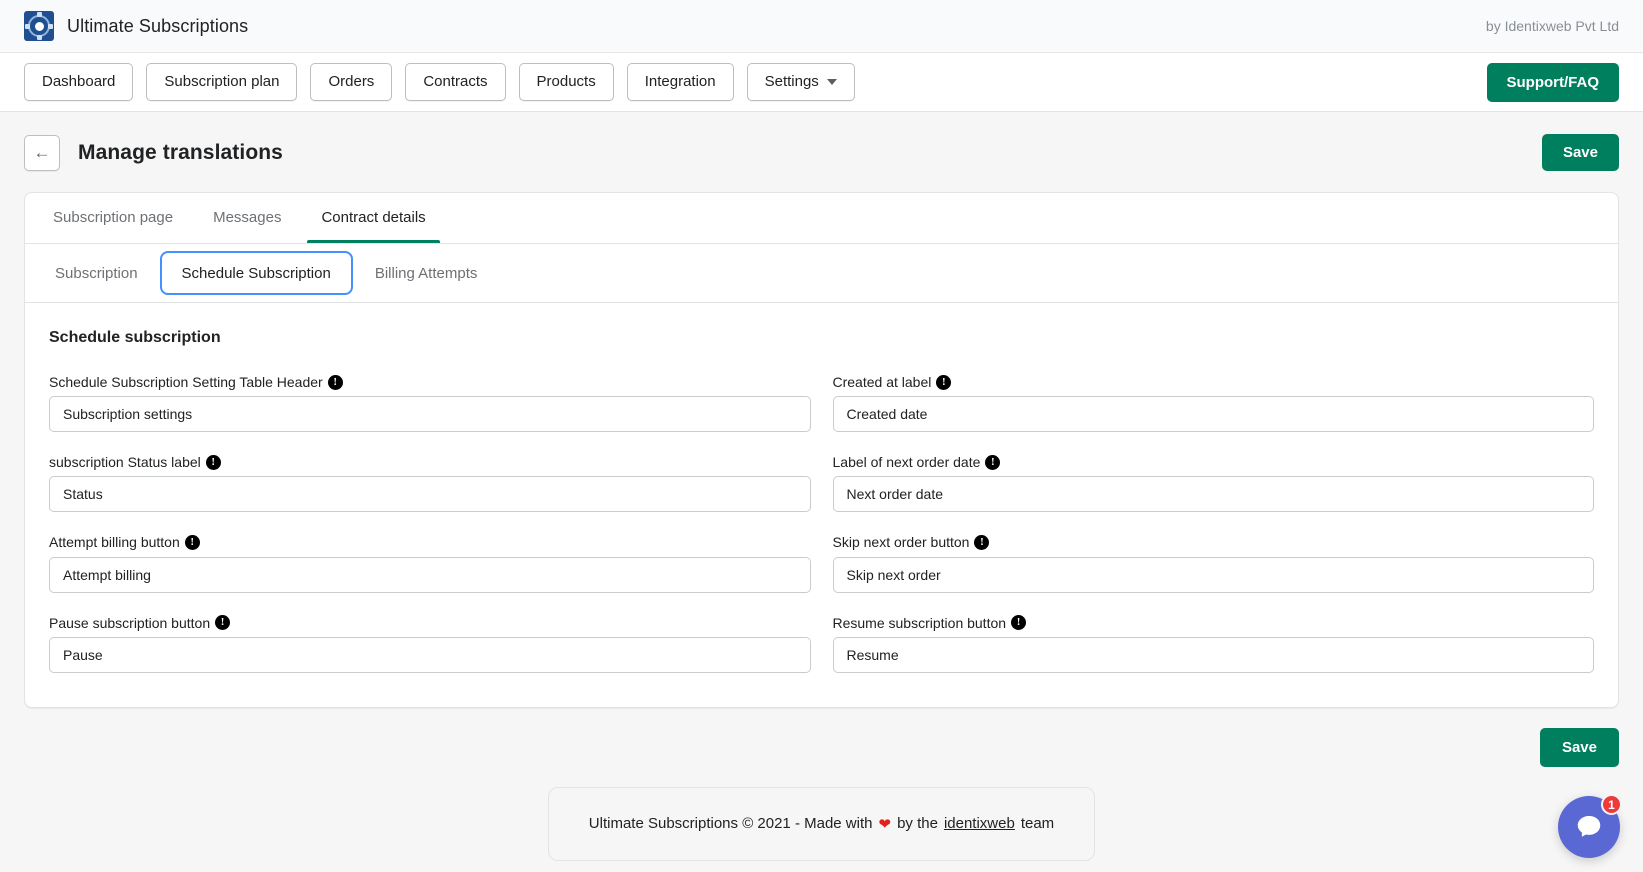  Describe the element at coordinates (158, 25) in the screenshot. I see `brand-name: Ultimate Subscriptions` at that location.